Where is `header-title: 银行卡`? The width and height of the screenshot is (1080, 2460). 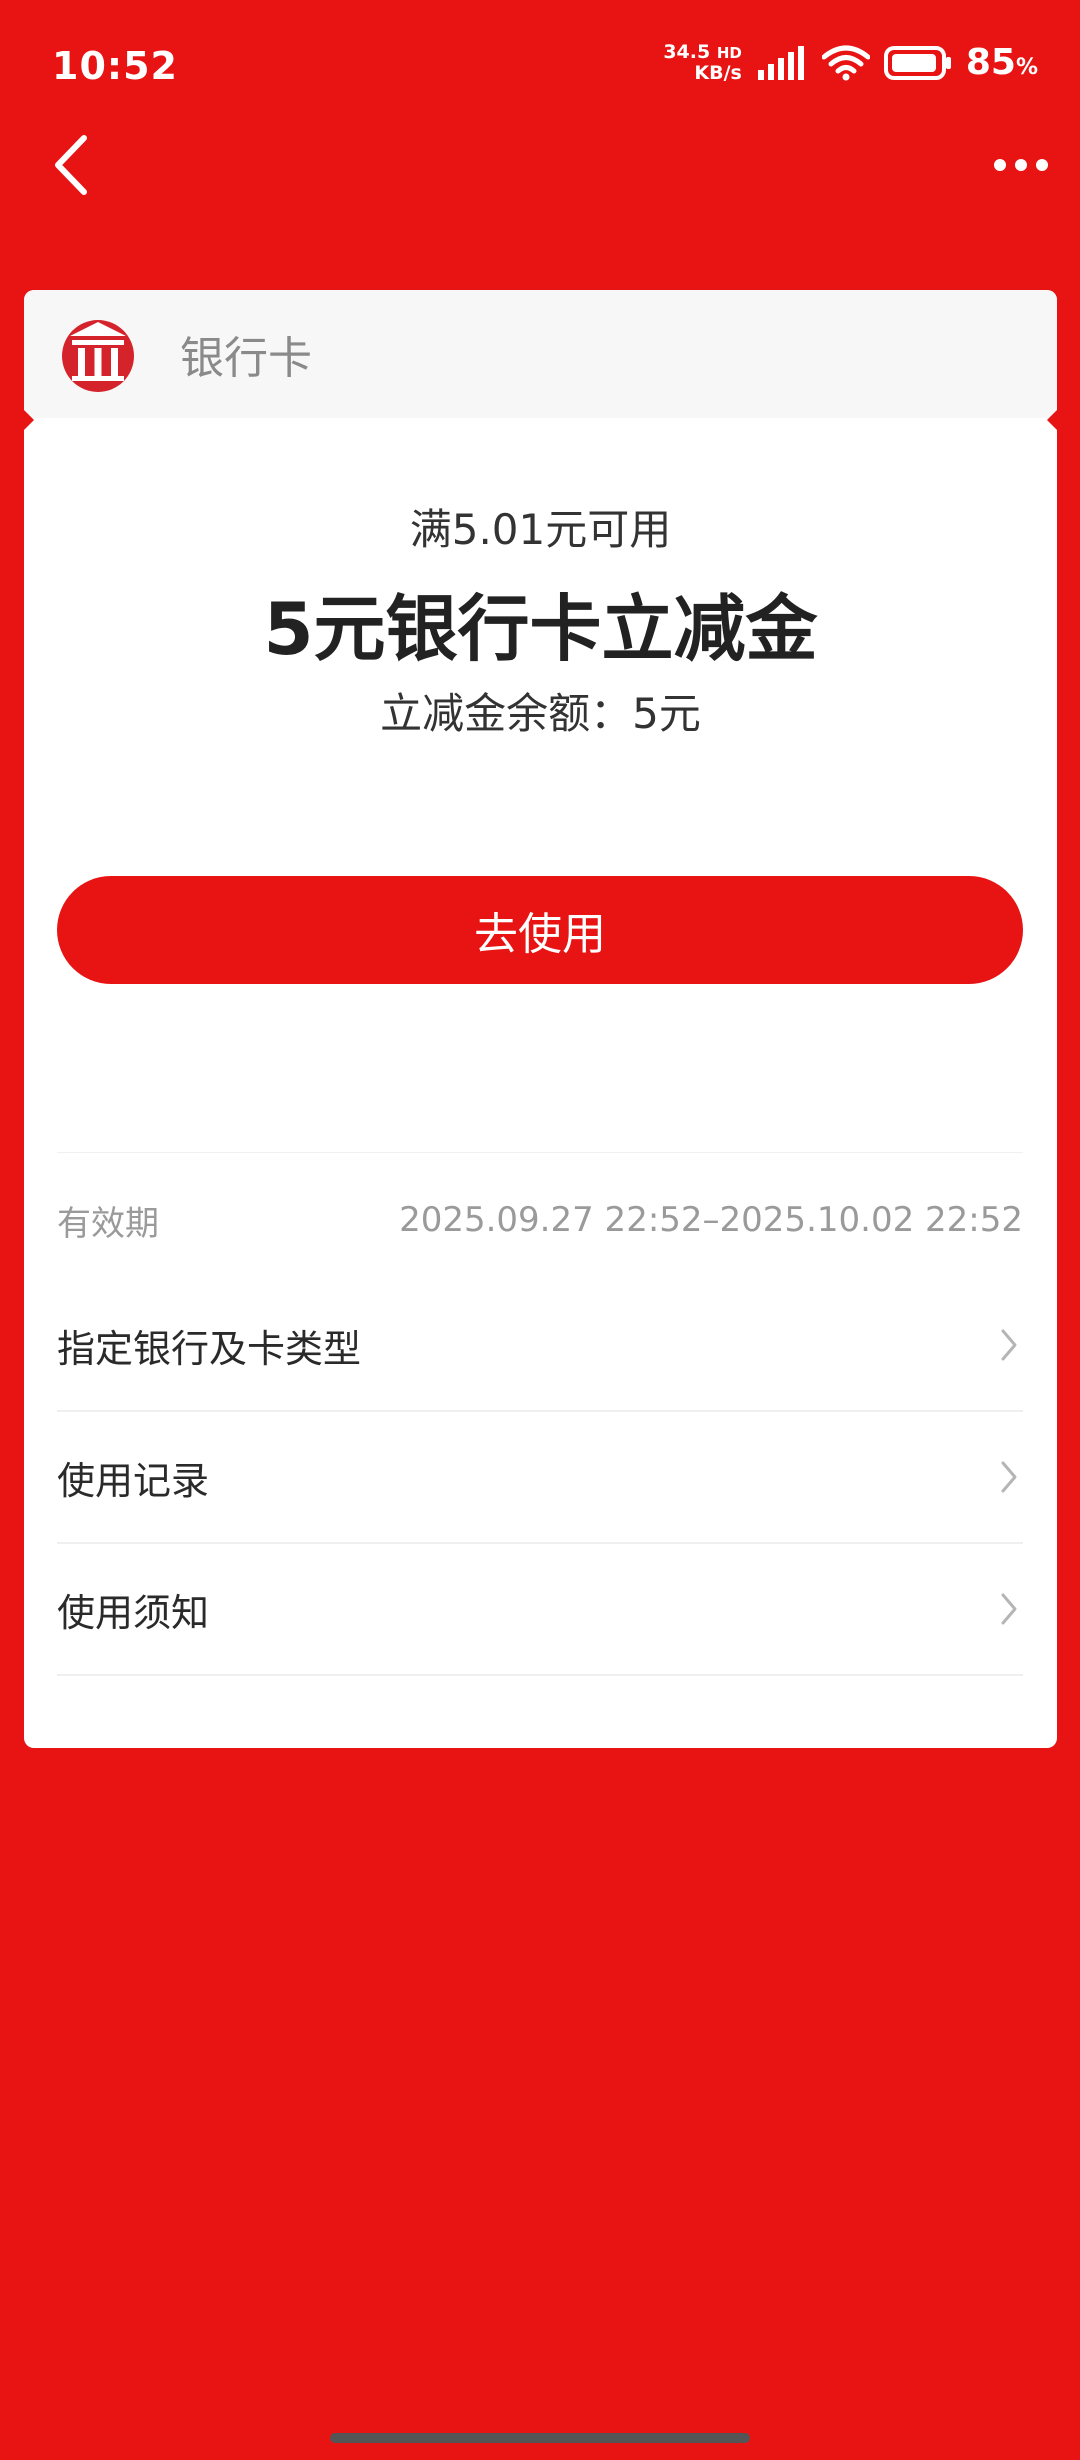 header-title: 银行卡 is located at coordinates (246, 358).